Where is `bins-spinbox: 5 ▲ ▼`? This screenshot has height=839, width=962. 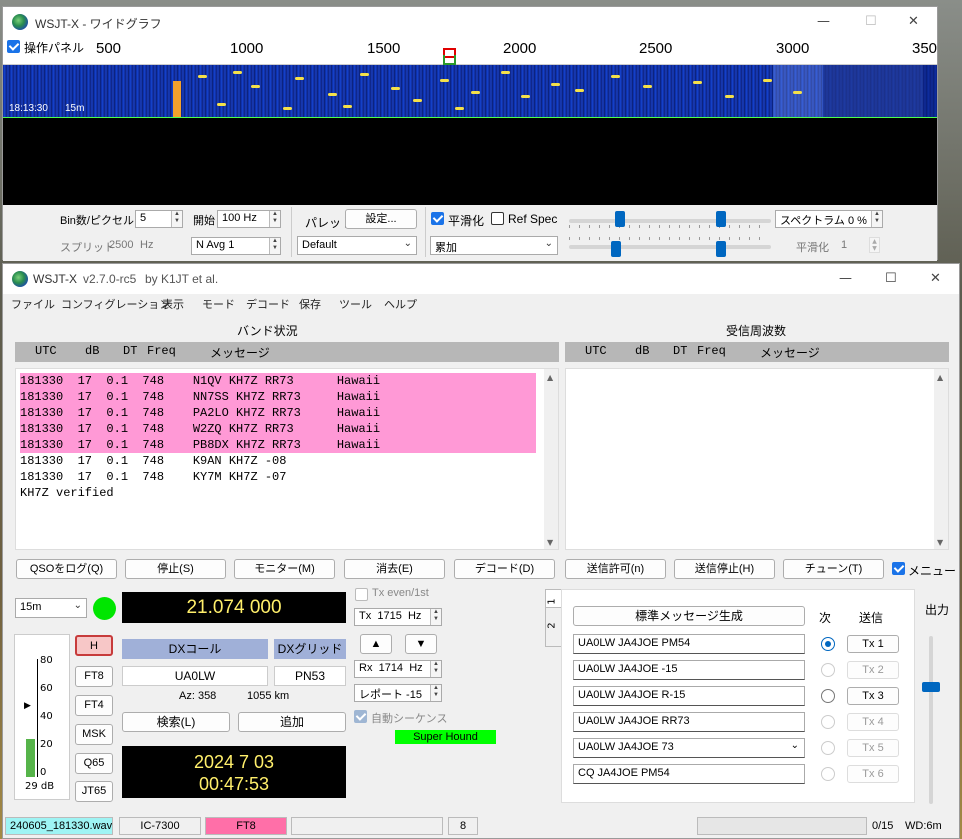 bins-spinbox: 5 ▲ ▼ is located at coordinates (159, 219).